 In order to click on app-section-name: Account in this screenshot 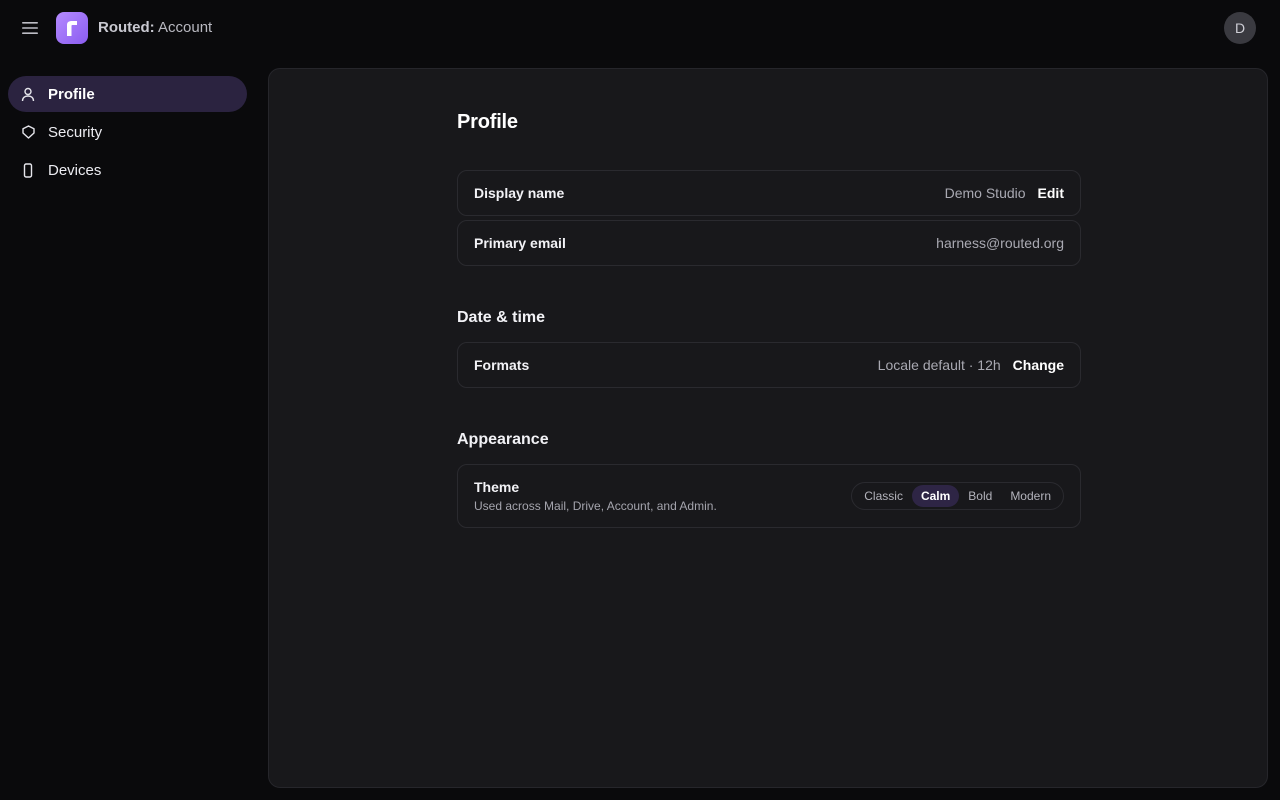, I will do `click(185, 27)`.